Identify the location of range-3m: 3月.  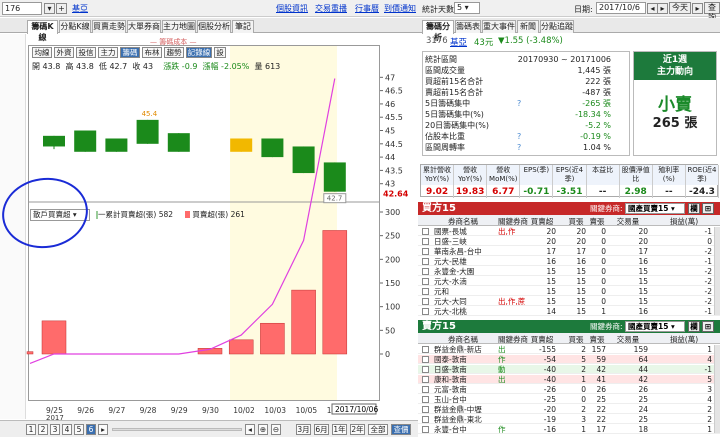
(303, 429).